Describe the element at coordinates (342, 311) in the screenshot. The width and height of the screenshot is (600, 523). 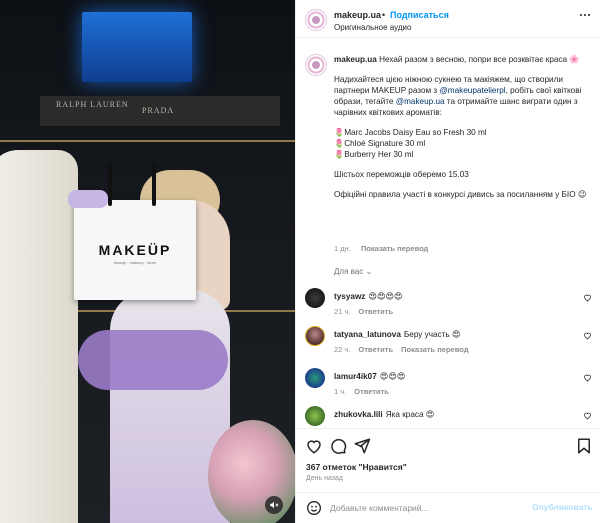
I see `comment-time: 21 ч.` at that location.